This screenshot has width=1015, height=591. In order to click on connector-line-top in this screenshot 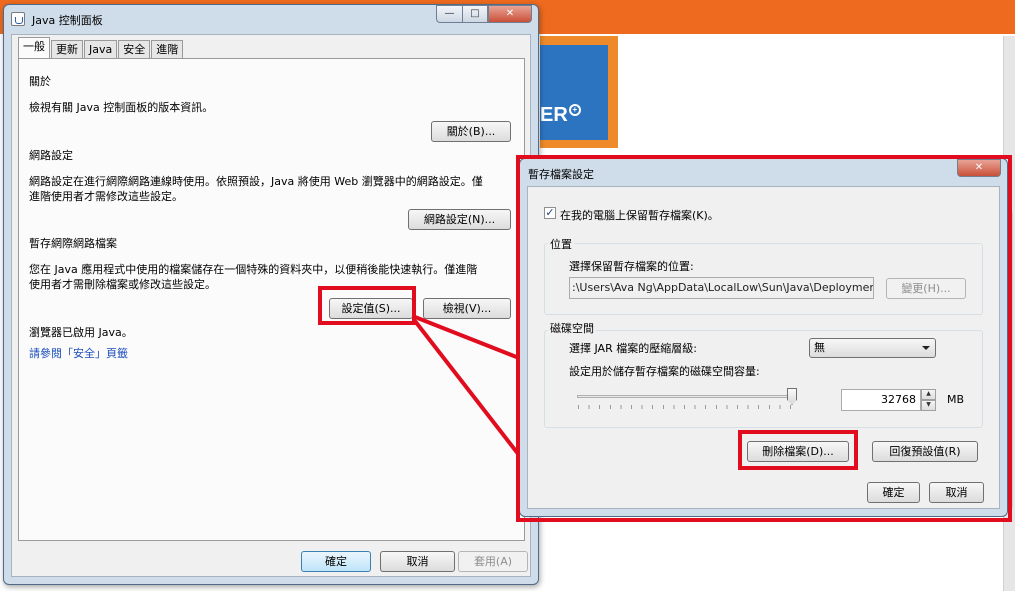, I will do `click(467, 337)`.